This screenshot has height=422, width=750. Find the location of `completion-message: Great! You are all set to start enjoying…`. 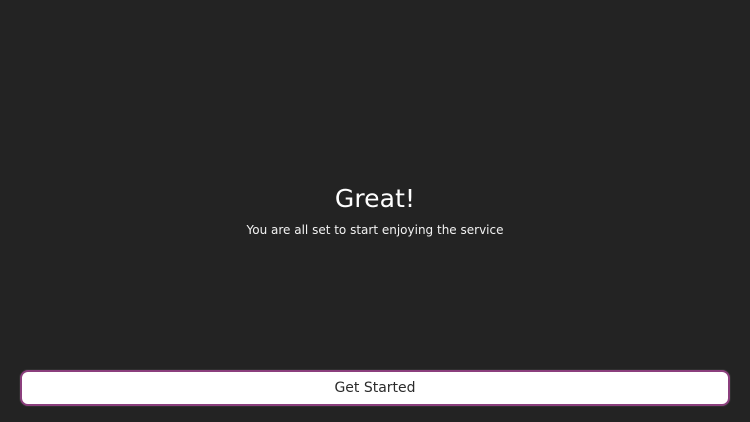

completion-message: Great! You are all set to start enjoying… is located at coordinates (375, 210).